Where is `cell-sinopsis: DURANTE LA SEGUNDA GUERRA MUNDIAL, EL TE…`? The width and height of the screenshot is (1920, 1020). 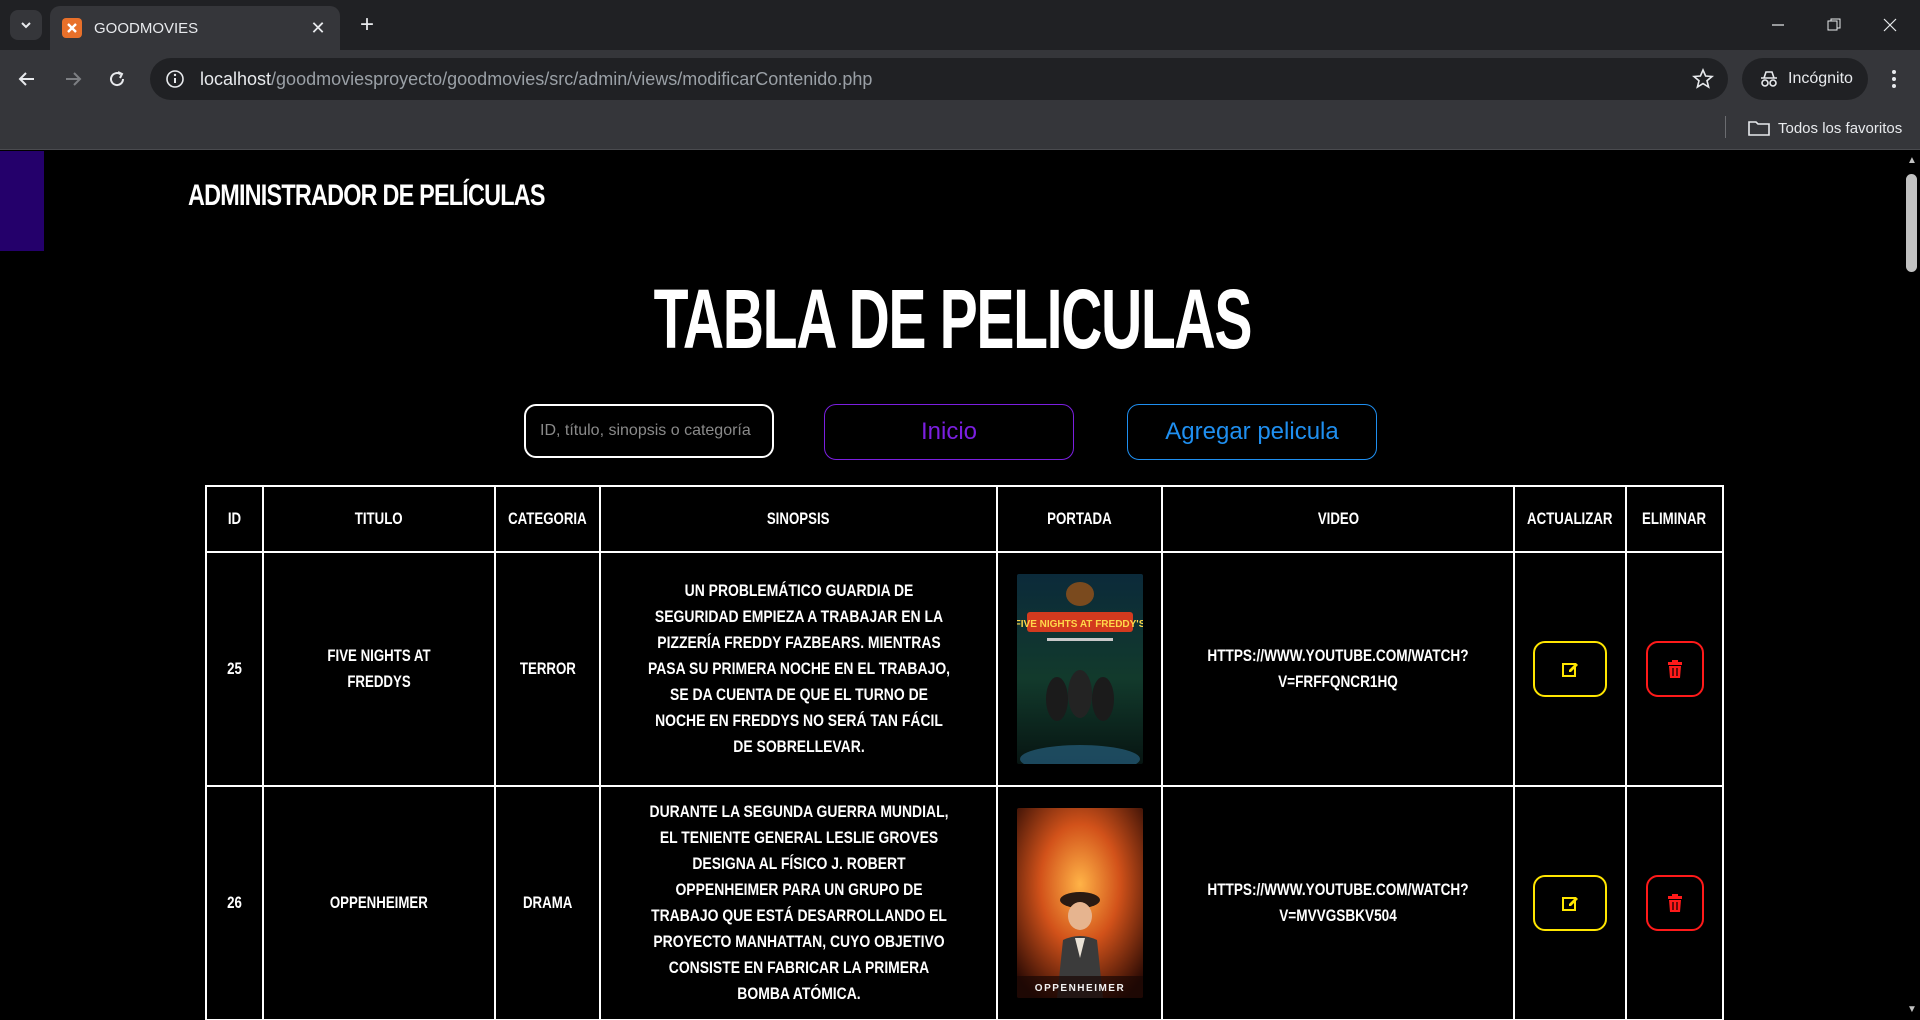
cell-sinopsis: DURANTE LA SEGUNDA GUERRA MUNDIAL, EL TE… is located at coordinates (798, 902).